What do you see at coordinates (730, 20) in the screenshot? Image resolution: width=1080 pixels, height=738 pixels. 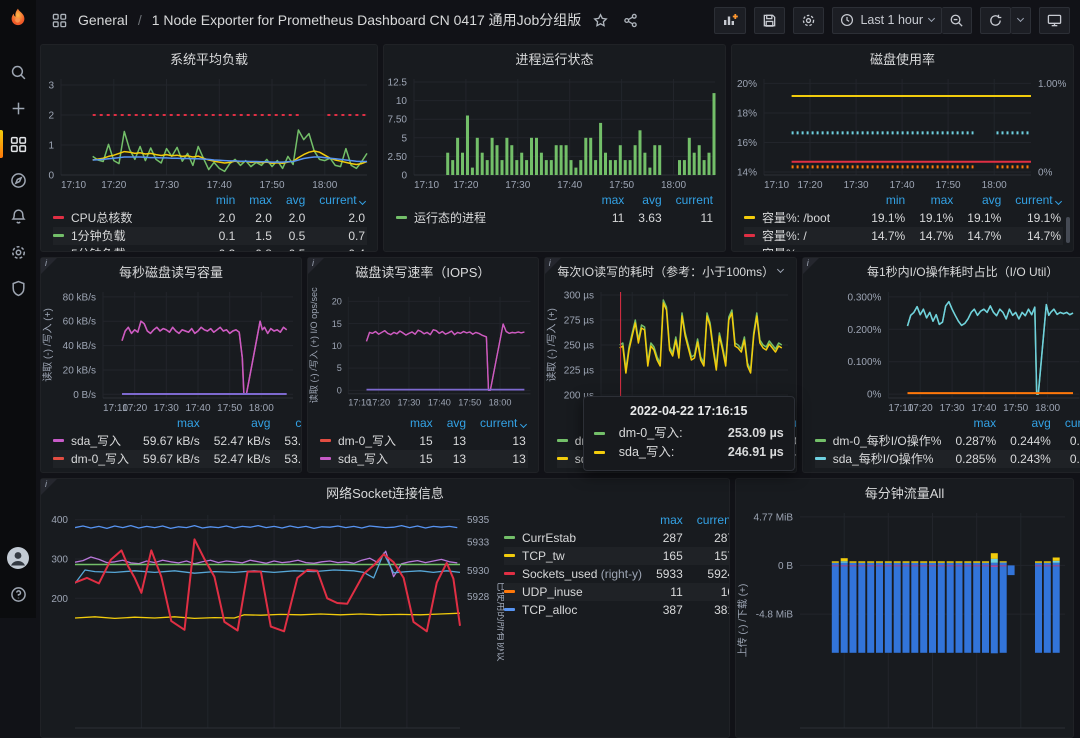 I see `add-panel-button` at bounding box center [730, 20].